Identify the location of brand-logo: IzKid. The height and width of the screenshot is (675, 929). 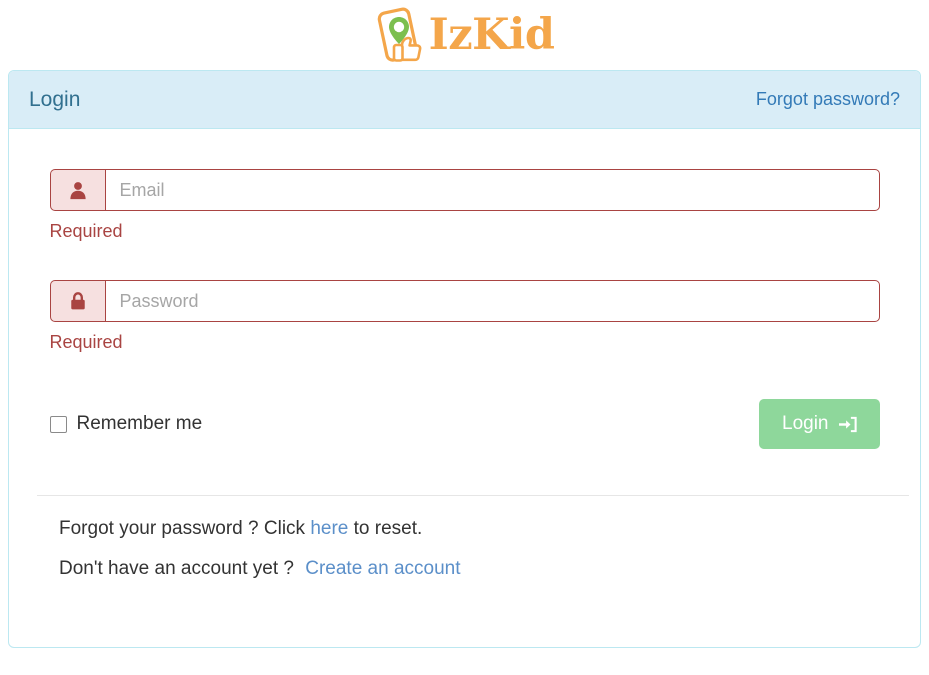
(465, 35).